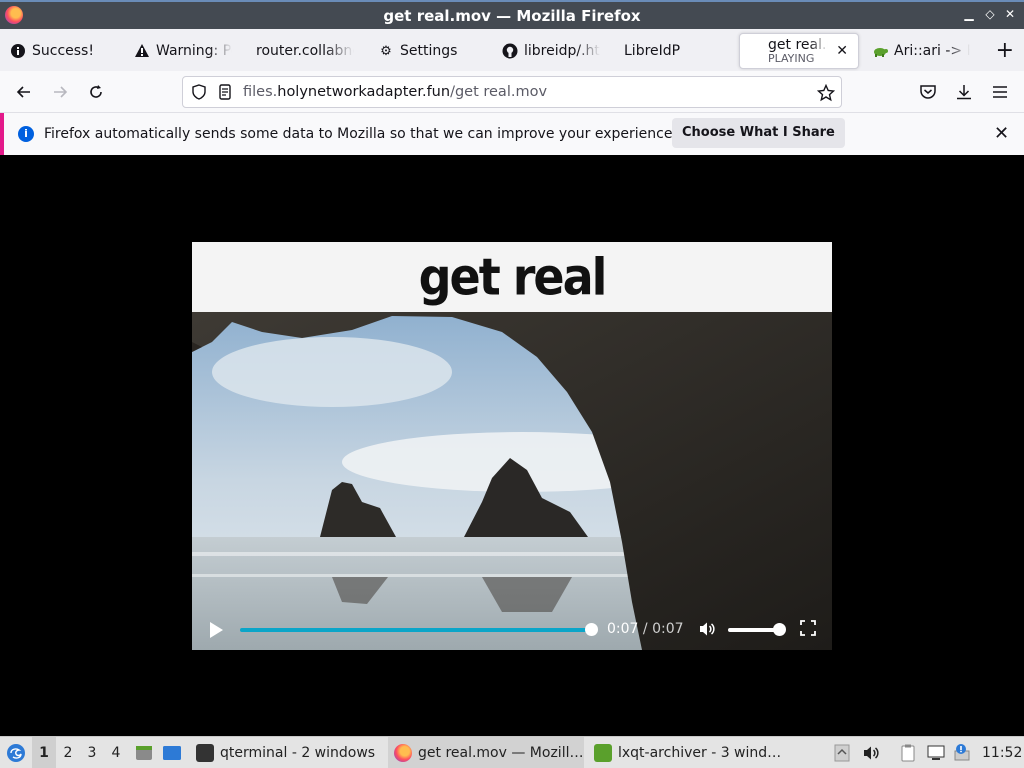  Describe the element at coordinates (798, 45) in the screenshot. I see `tab-label: get real.m` at that location.